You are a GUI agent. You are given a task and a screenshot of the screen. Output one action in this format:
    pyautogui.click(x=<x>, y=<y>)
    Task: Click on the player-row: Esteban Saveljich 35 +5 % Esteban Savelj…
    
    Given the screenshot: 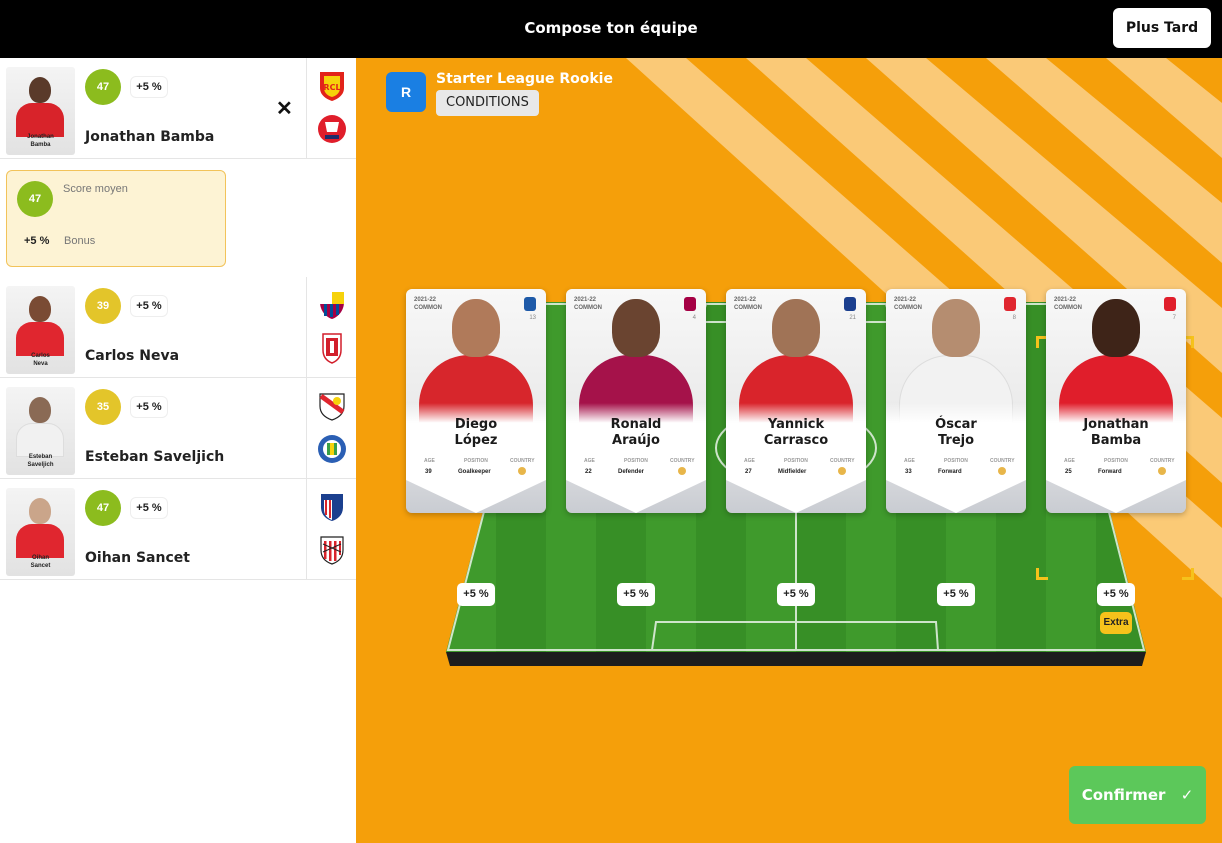 What is the action you would take?
    pyautogui.click(x=178, y=428)
    